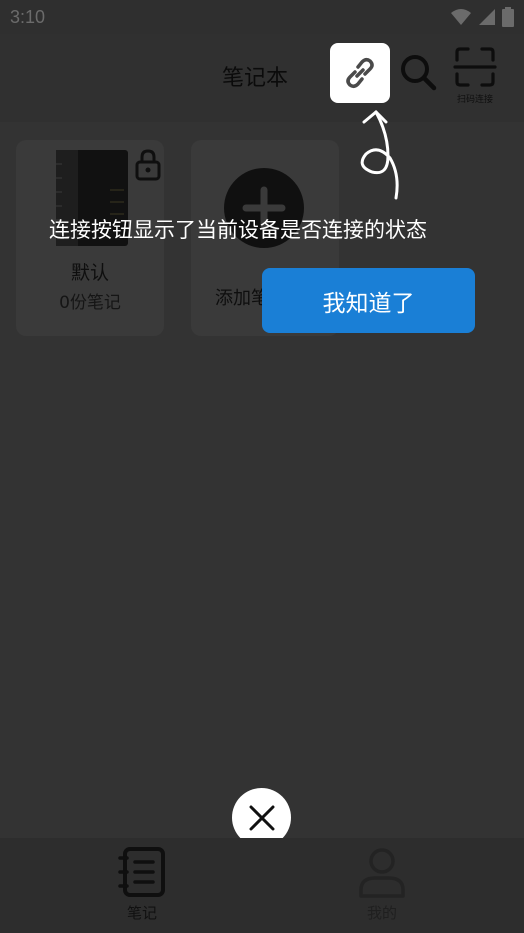 The width and height of the screenshot is (524, 933). I want to click on got-it-button: 我知道了, so click(368, 300).